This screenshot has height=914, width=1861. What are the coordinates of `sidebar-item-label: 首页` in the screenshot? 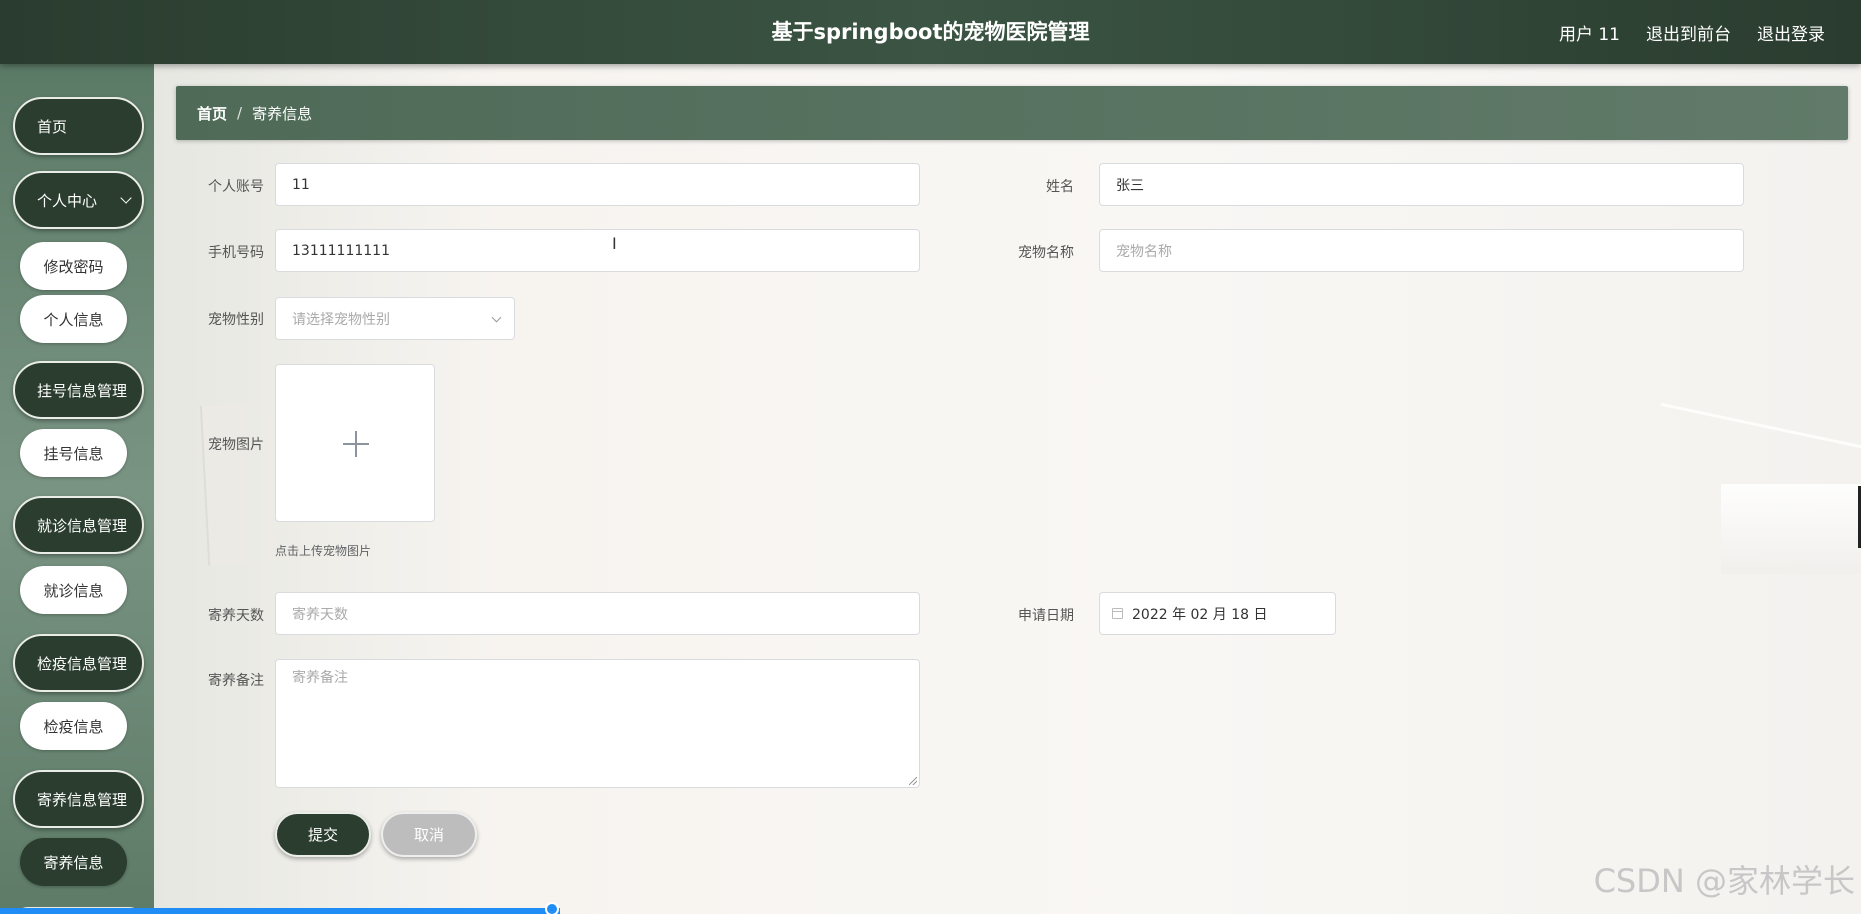 It's located at (52, 126).